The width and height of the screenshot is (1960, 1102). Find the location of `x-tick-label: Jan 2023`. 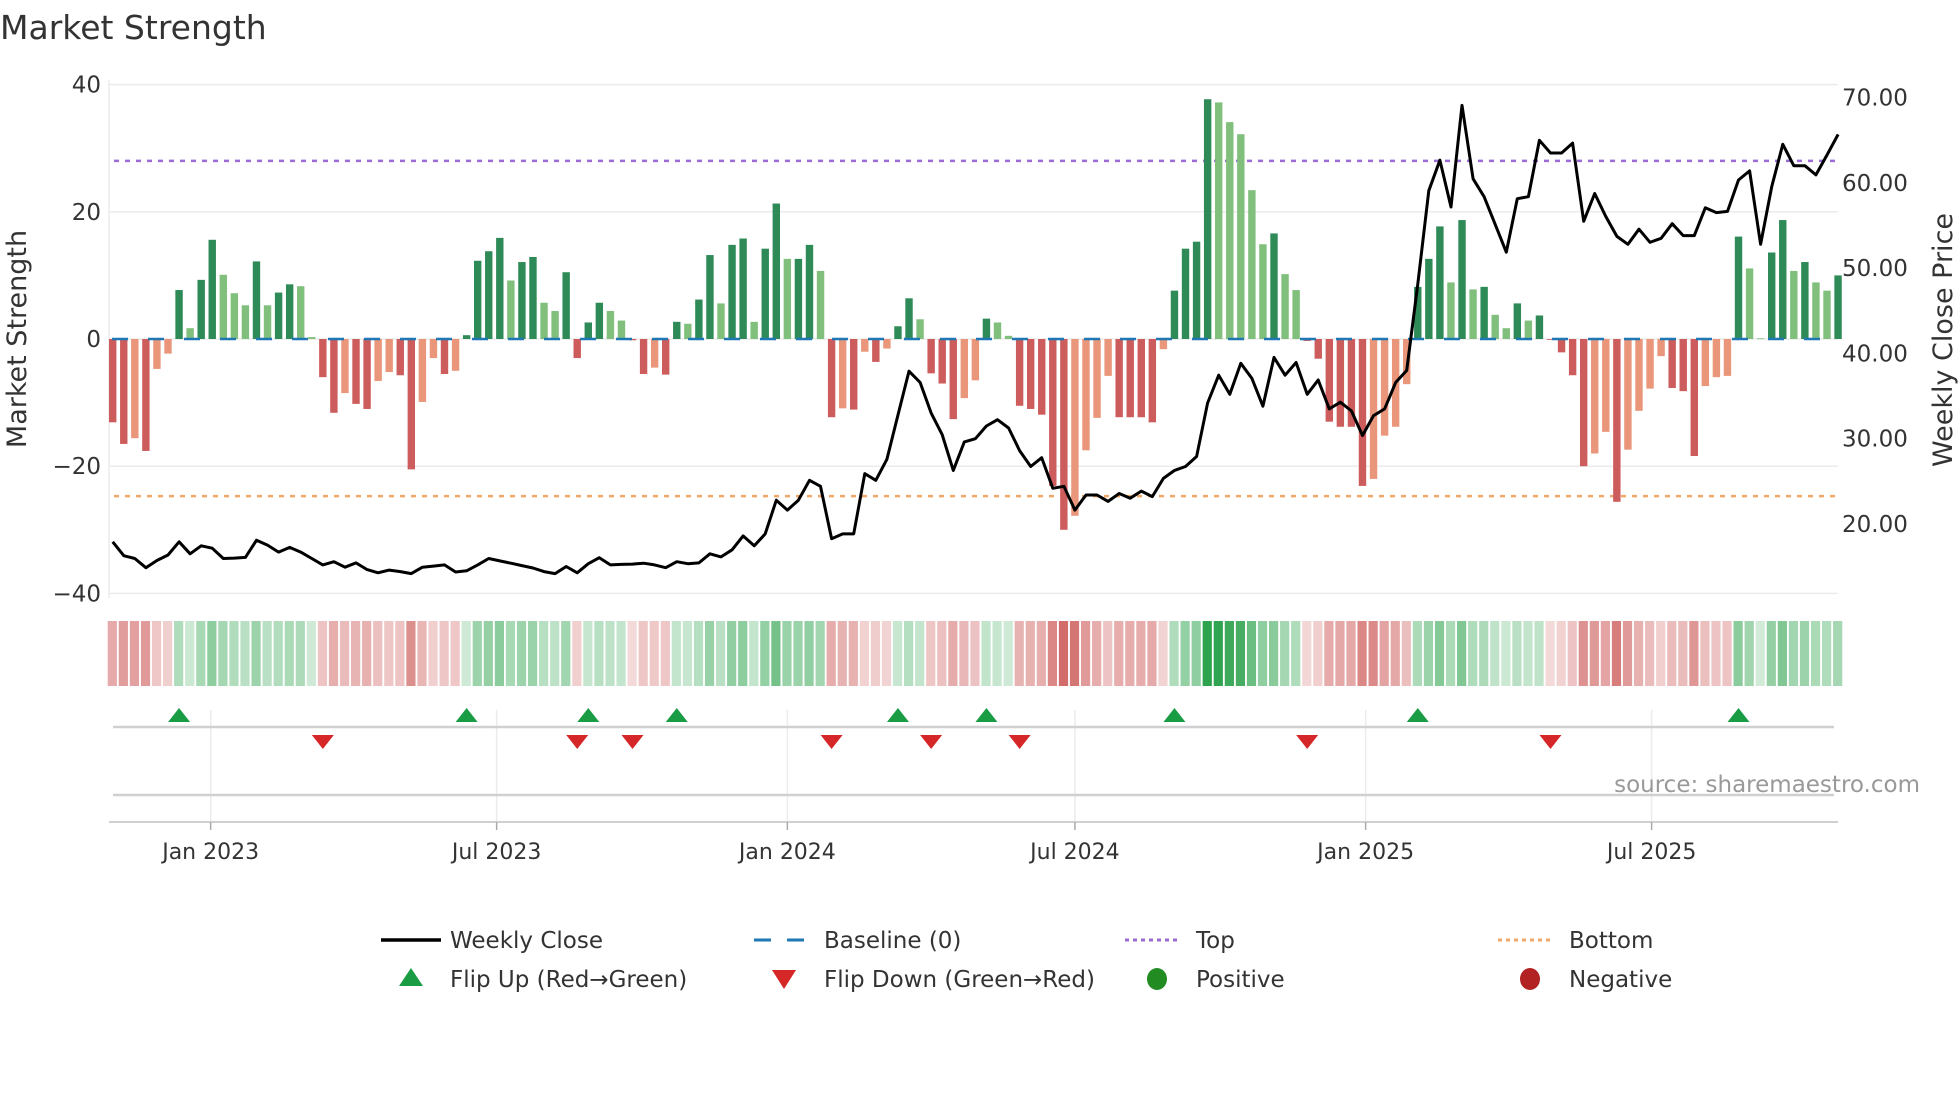

x-tick-label: Jan 2023 is located at coordinates (209, 852).